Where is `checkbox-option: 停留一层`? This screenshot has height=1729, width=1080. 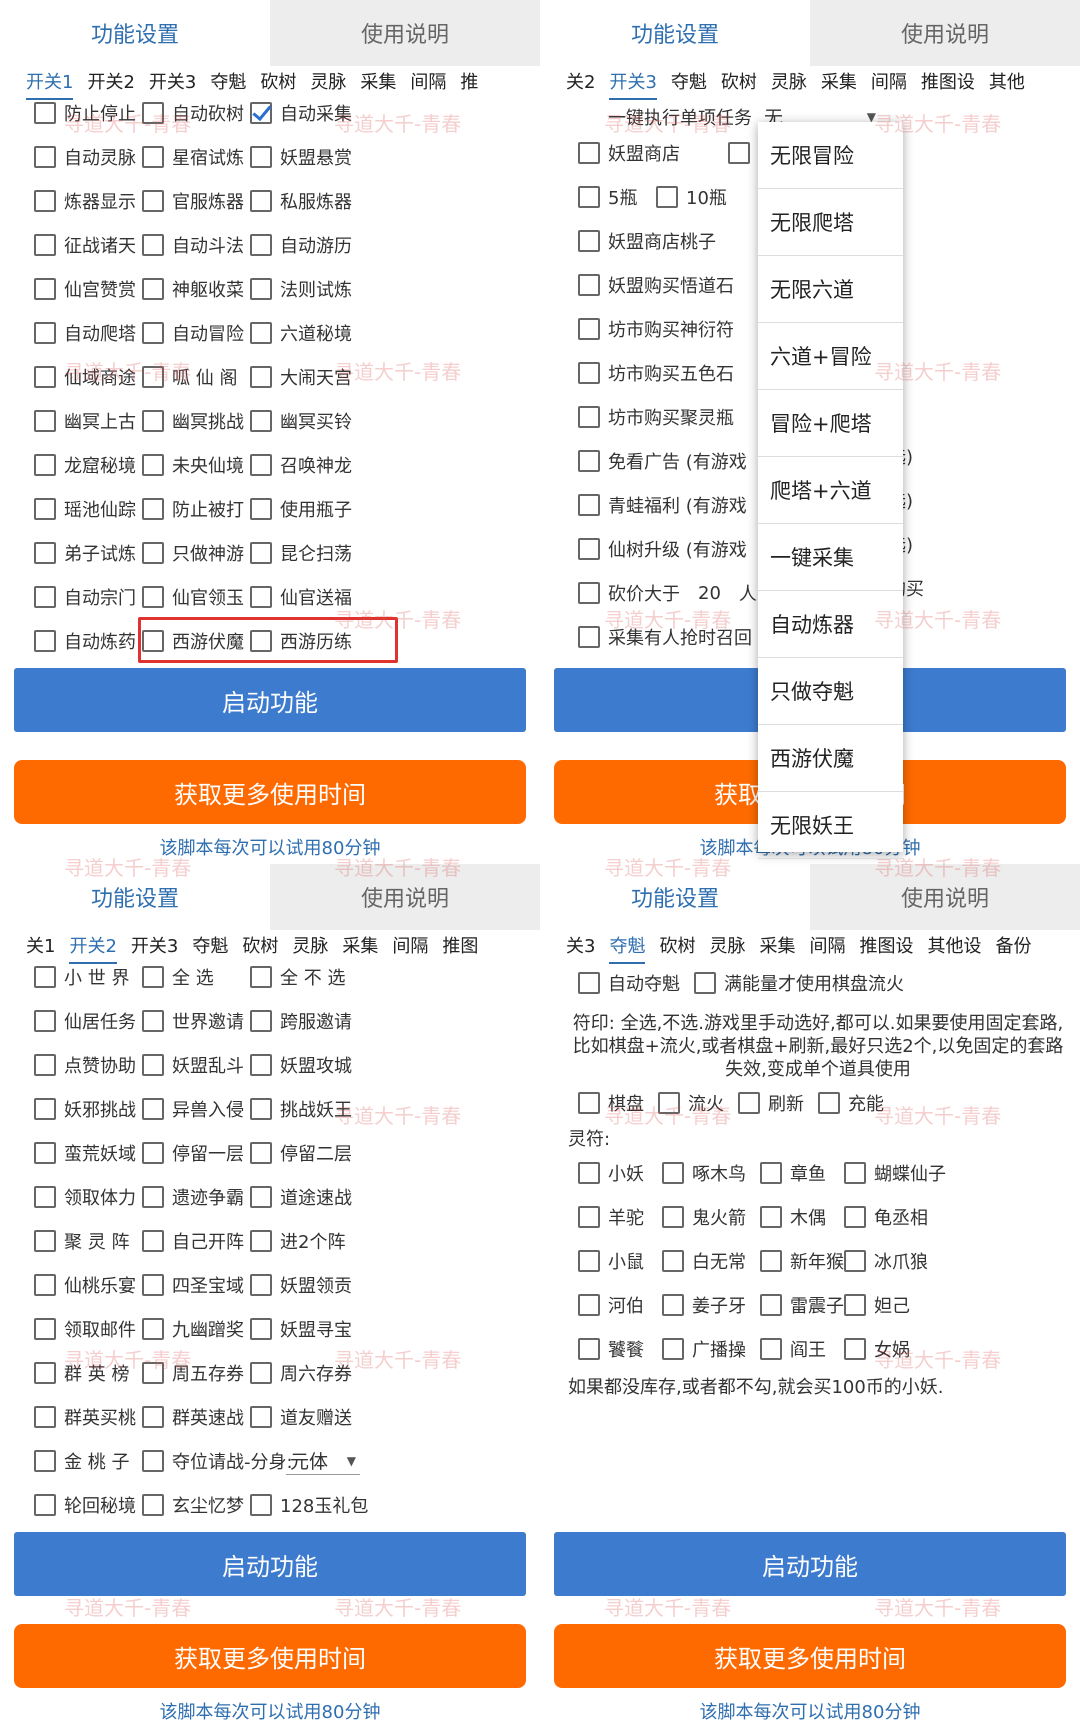 checkbox-option: 停留一层 is located at coordinates (196, 1153).